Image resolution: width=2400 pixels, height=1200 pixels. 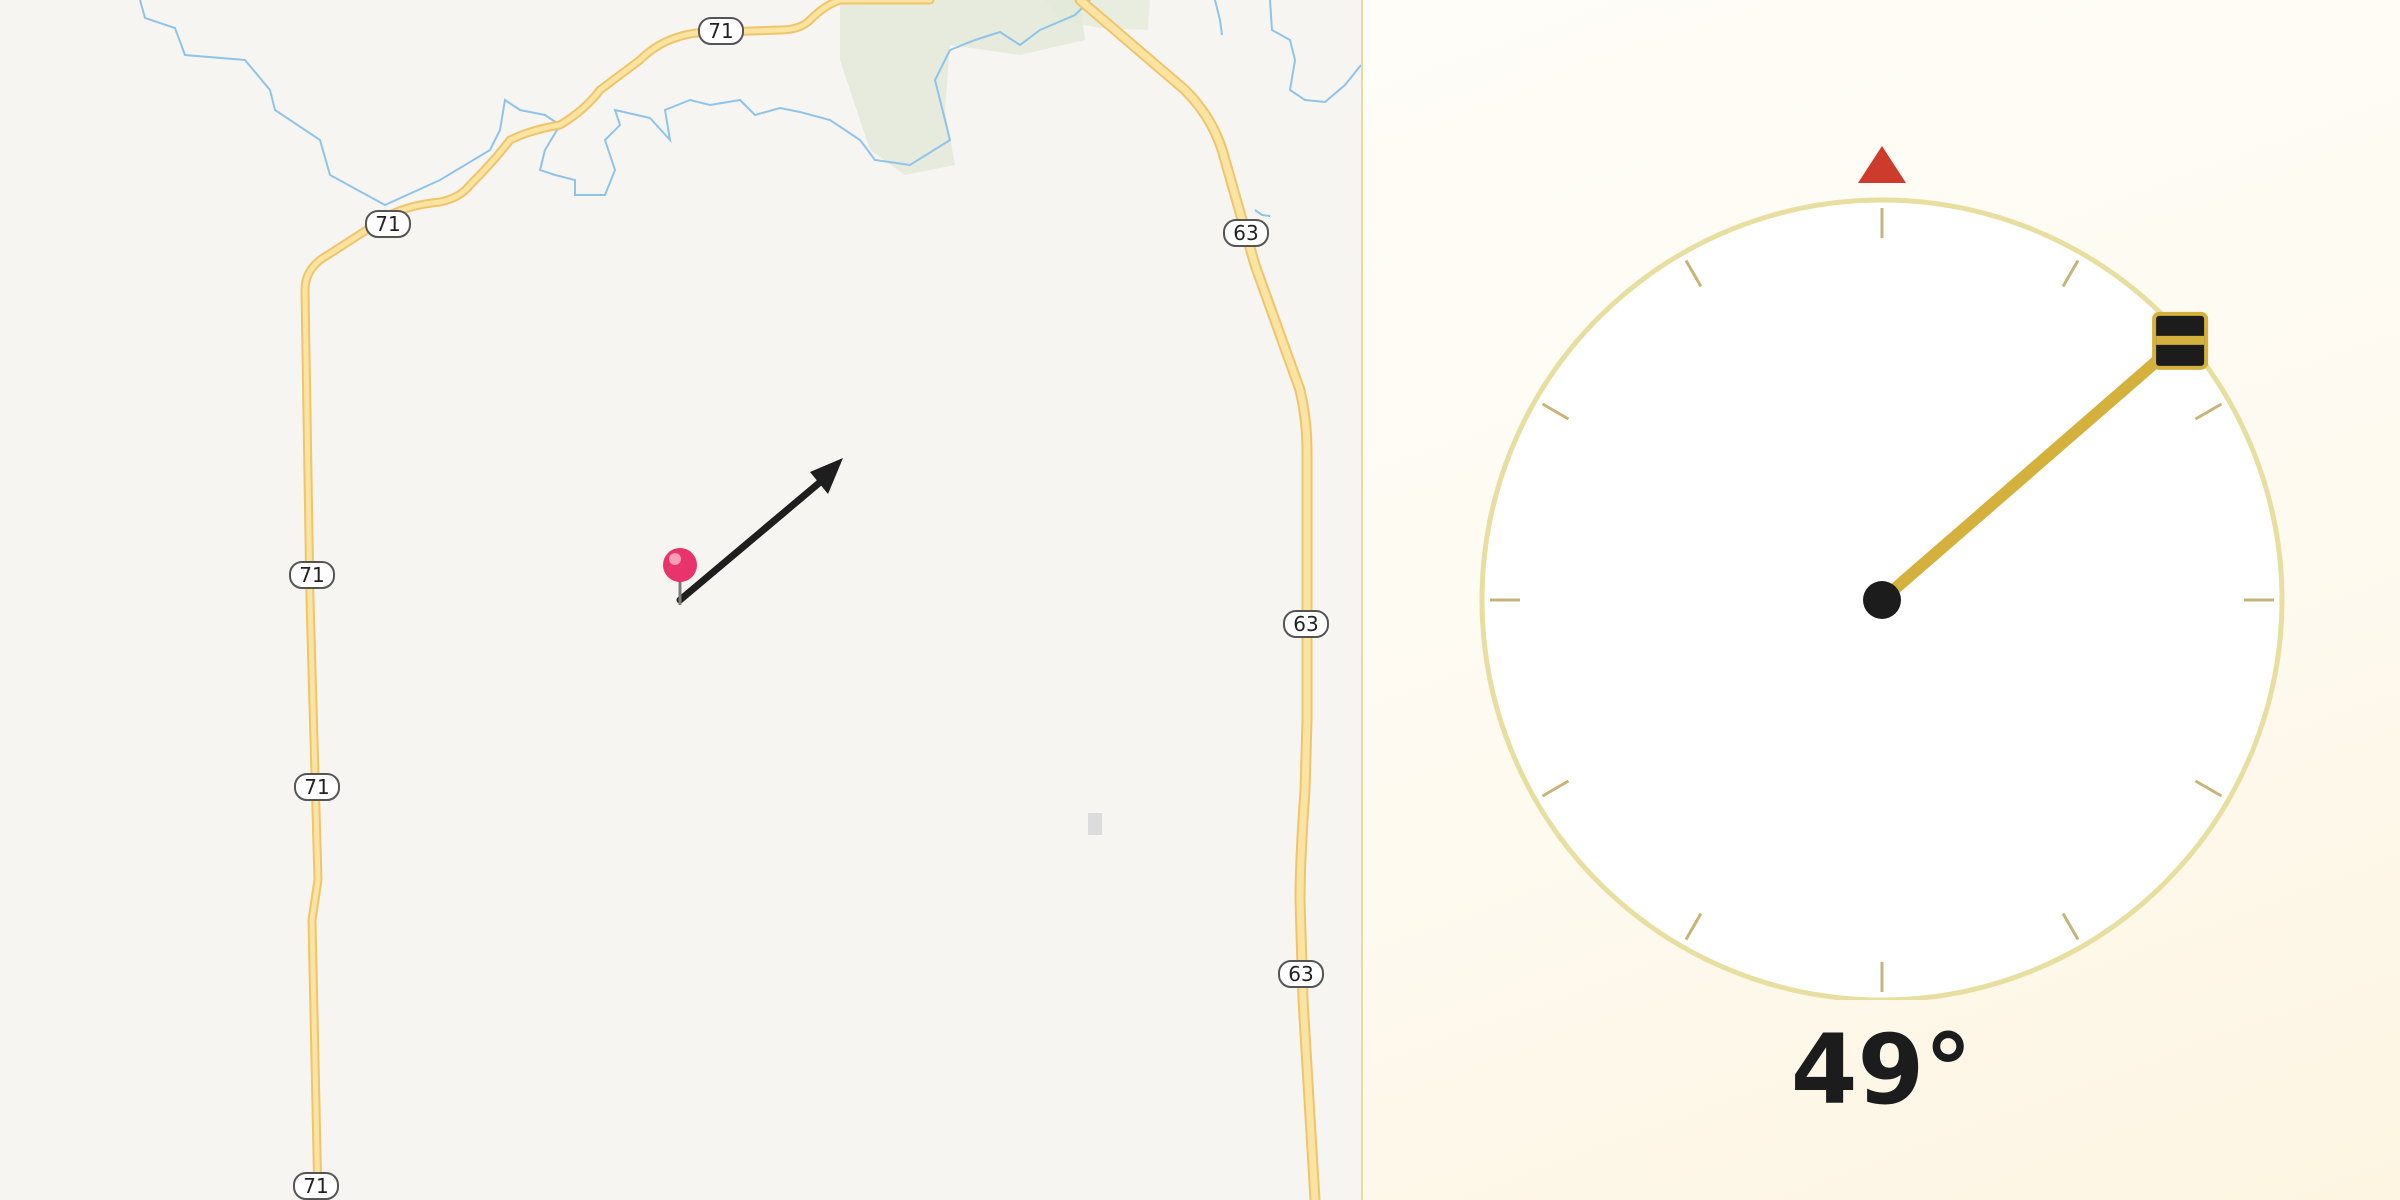 What do you see at coordinates (2180, 340) in the screenshot?
I see `needle-drag-handle-icon` at bounding box center [2180, 340].